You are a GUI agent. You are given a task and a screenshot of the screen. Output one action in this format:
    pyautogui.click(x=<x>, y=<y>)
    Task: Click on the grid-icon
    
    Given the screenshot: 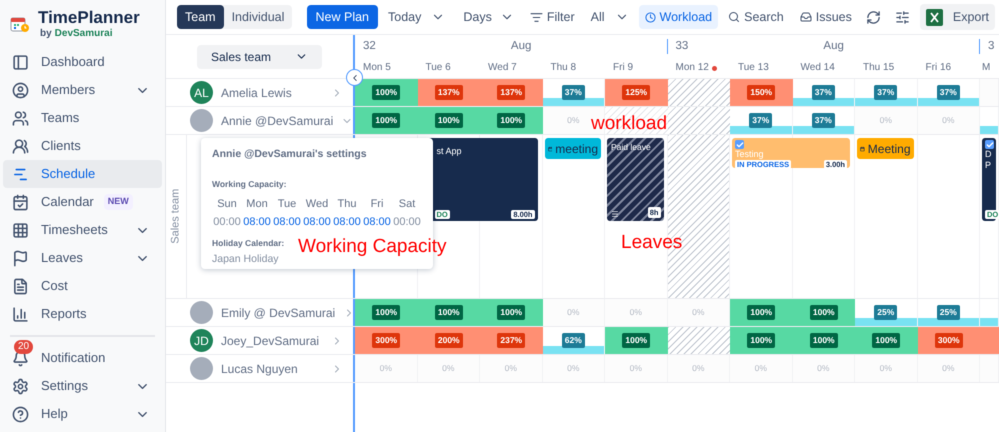 What is the action you would take?
    pyautogui.click(x=20, y=230)
    